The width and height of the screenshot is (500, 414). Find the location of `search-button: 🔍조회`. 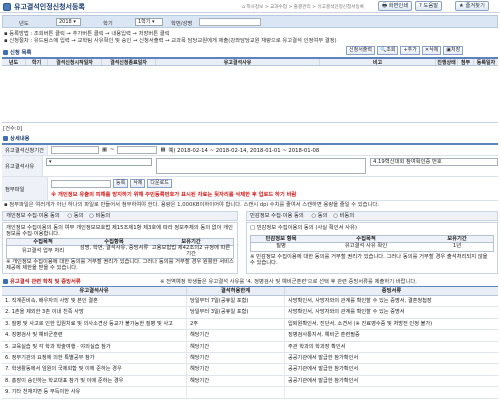

search-button: 🔍조회 is located at coordinates (388, 50).